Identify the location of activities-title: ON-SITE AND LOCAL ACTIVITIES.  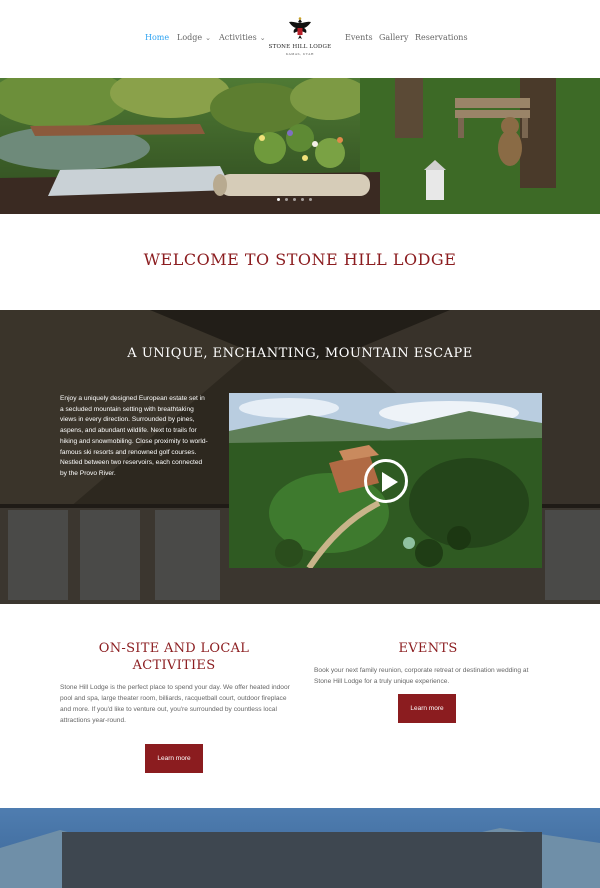
(174, 657).